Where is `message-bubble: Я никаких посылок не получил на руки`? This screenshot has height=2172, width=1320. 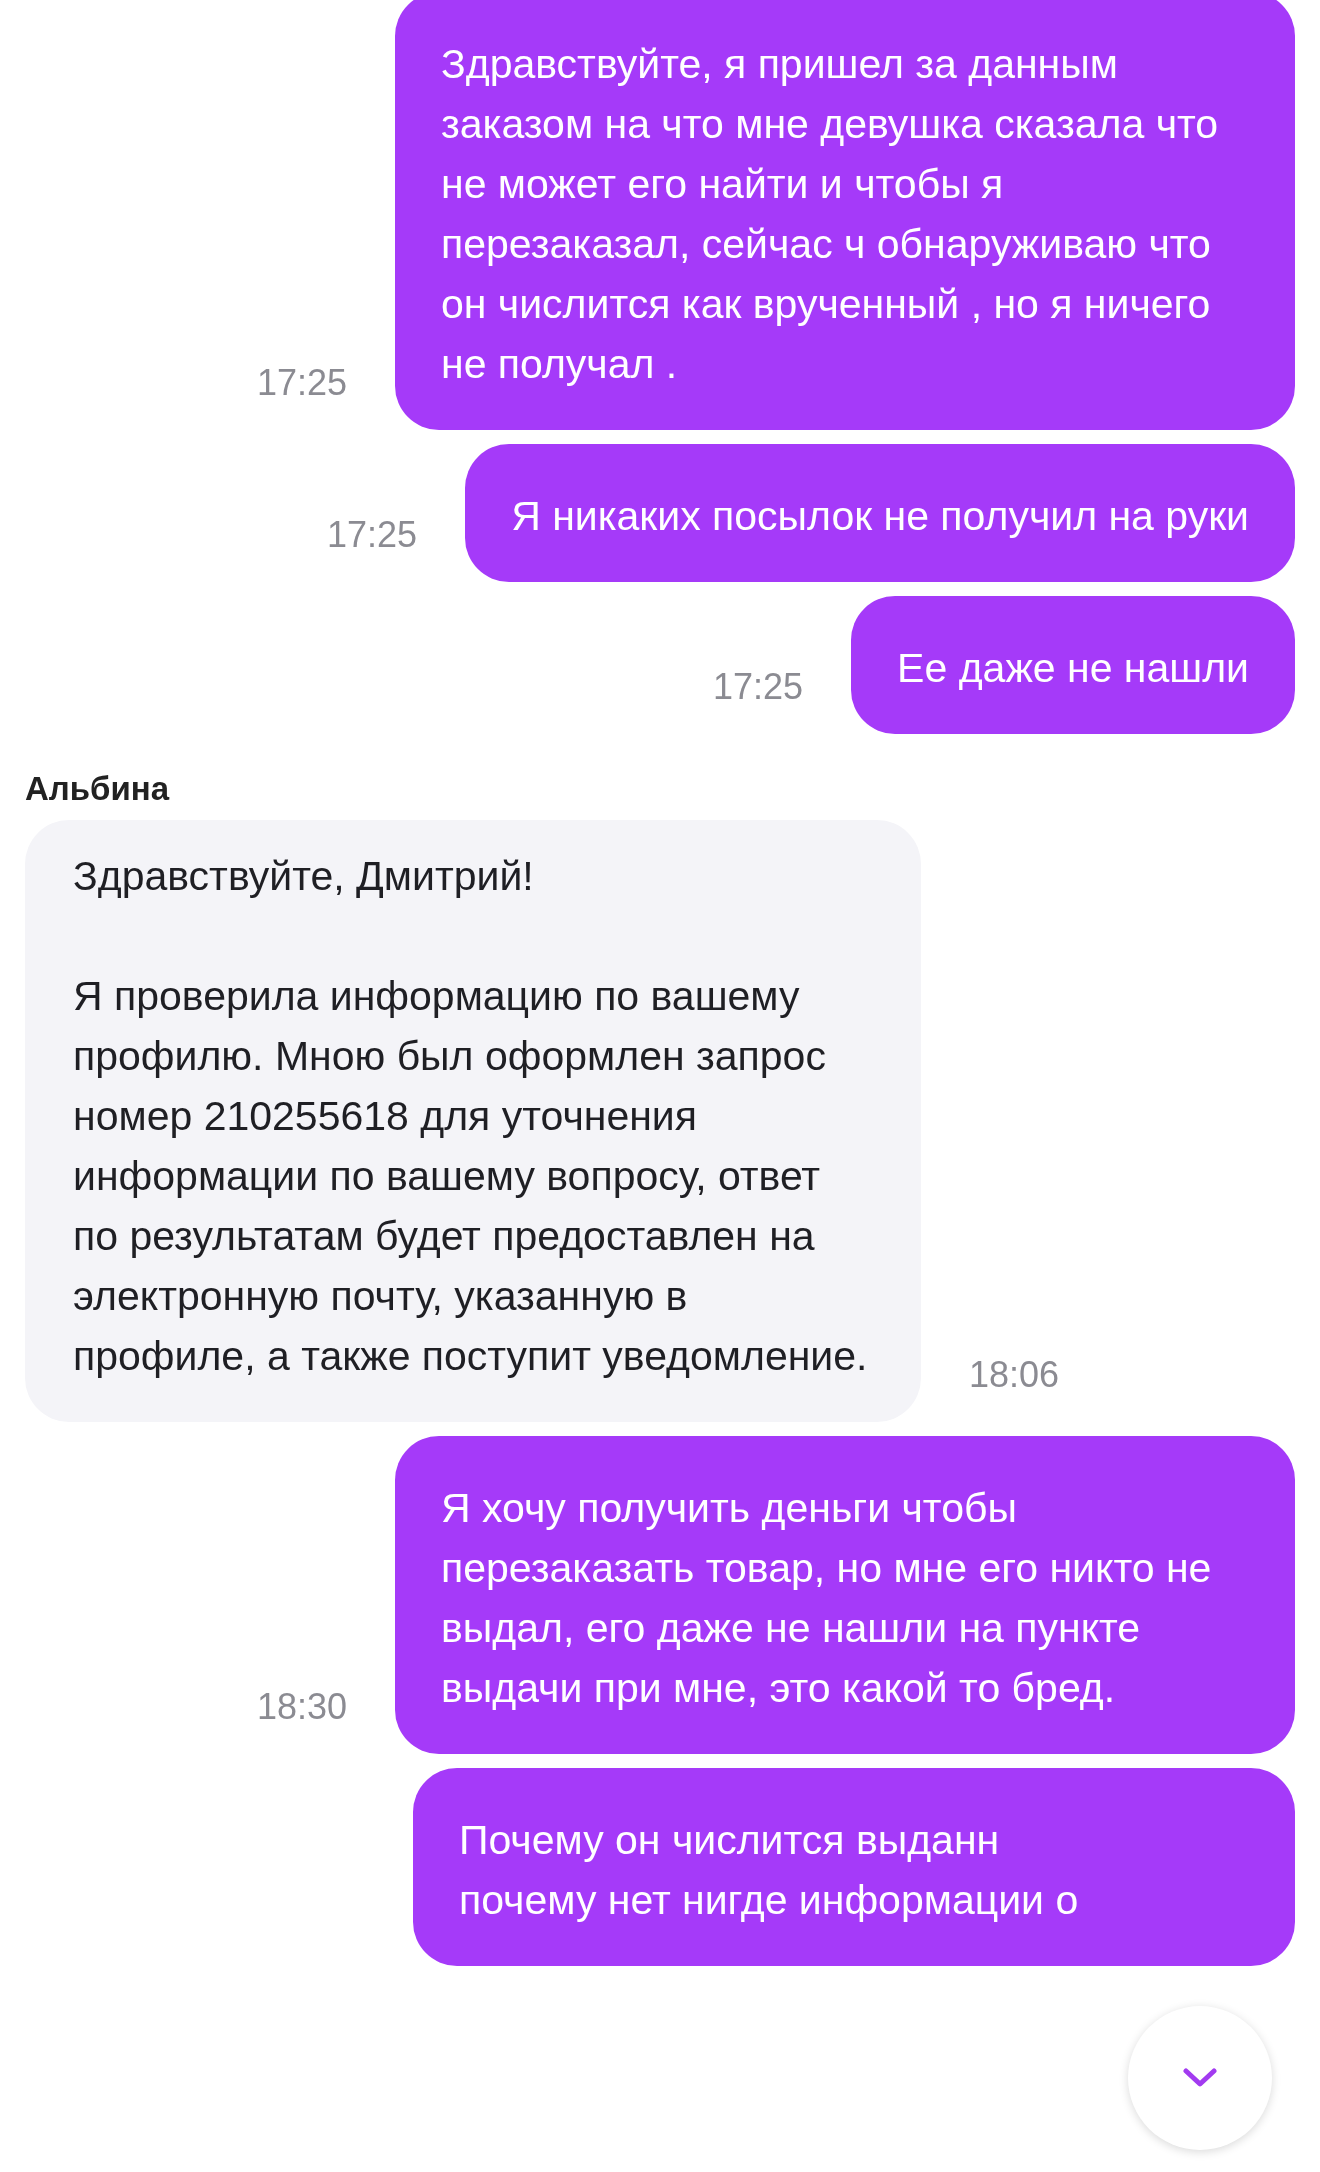 message-bubble: Я никаких посылок не получил на руки is located at coordinates (880, 513).